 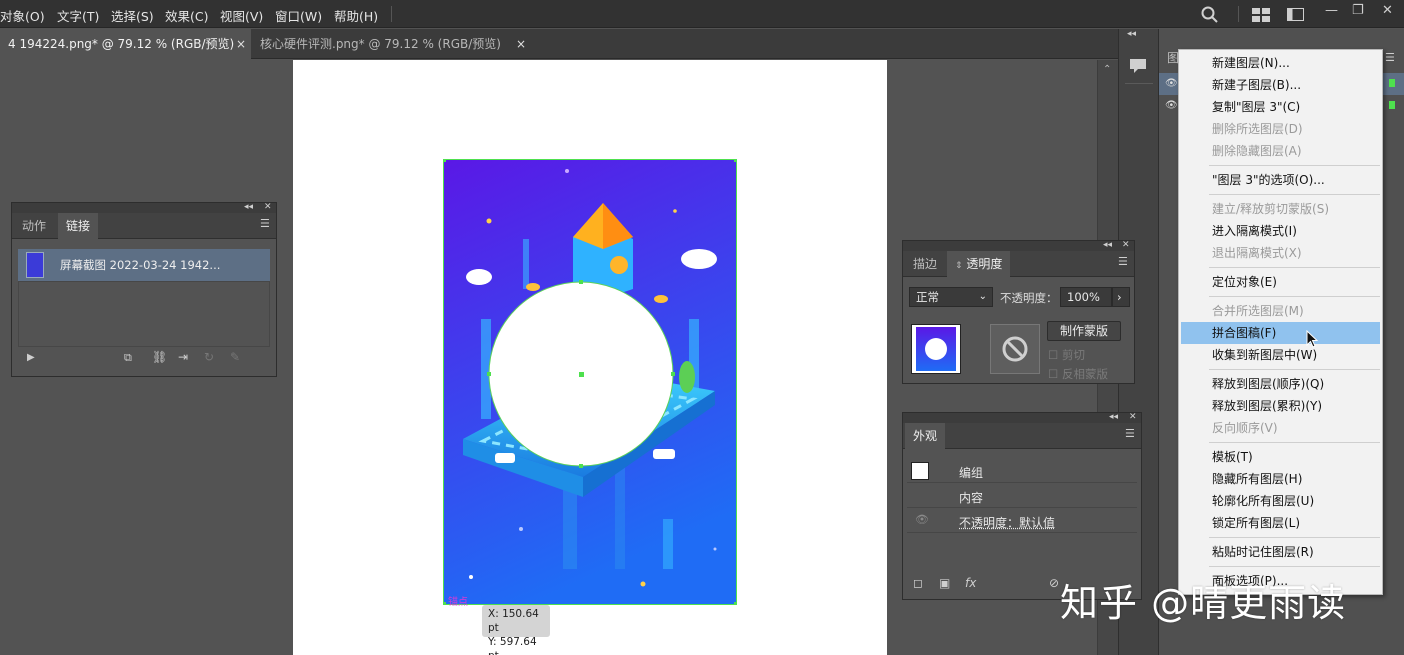 What do you see at coordinates (128, 358) in the screenshot?
I see `relink-from-cc-icon: ⧉` at bounding box center [128, 358].